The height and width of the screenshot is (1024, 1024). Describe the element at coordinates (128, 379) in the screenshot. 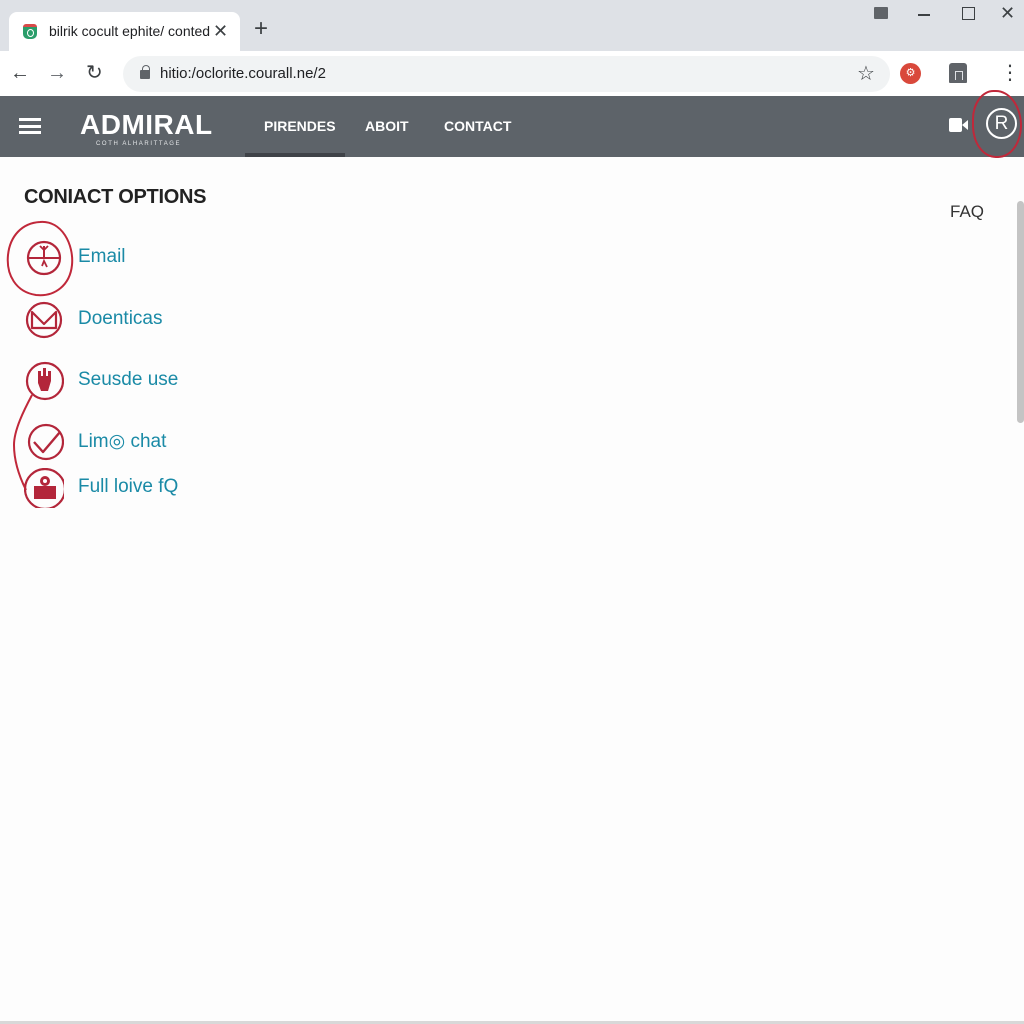

I see `contact-option-label: Seusde use` at that location.